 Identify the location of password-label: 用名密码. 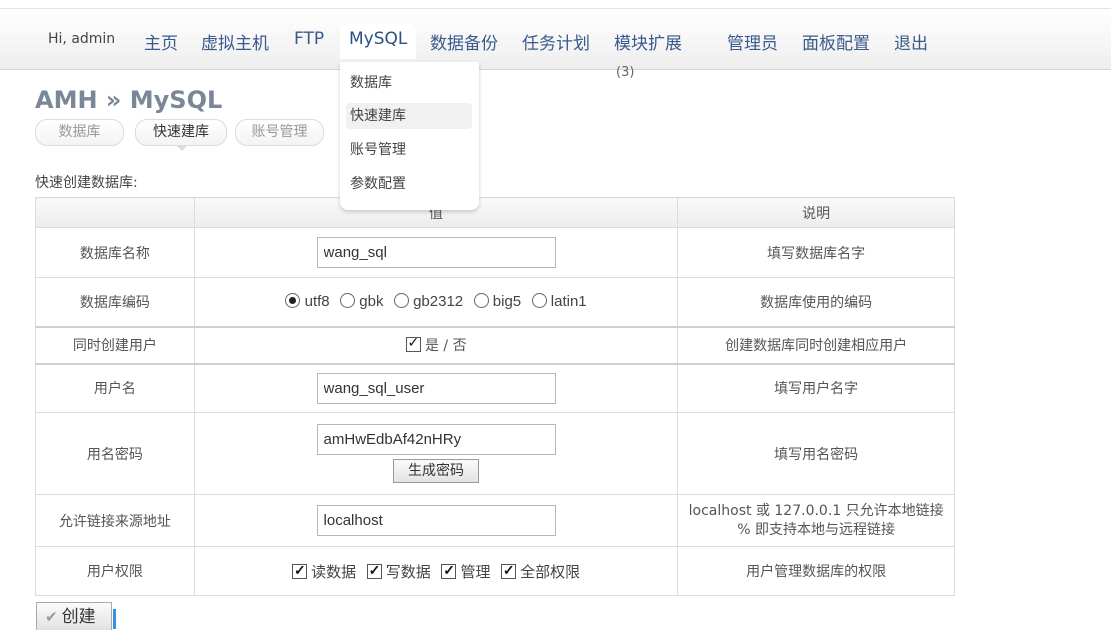
(115, 453).